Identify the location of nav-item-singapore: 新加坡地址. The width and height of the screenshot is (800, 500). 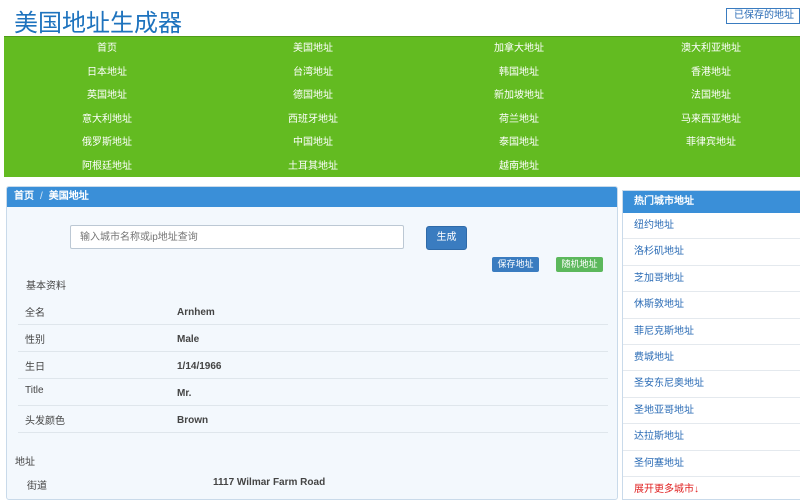
(519, 96).